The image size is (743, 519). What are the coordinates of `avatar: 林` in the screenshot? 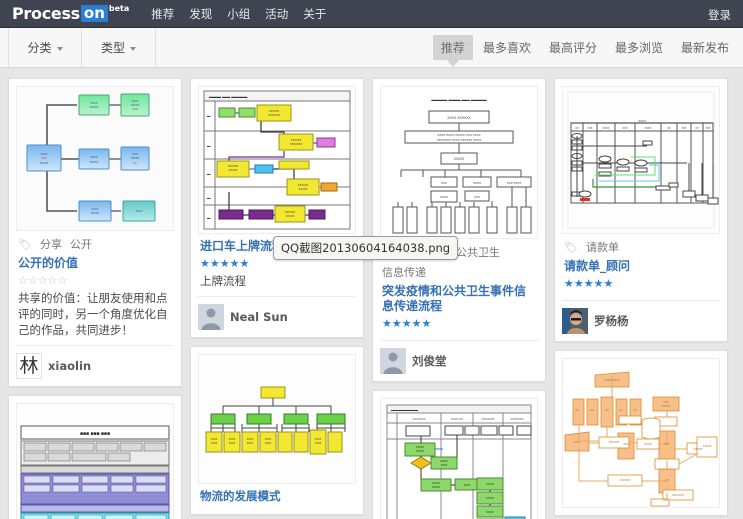 It's located at (29, 366).